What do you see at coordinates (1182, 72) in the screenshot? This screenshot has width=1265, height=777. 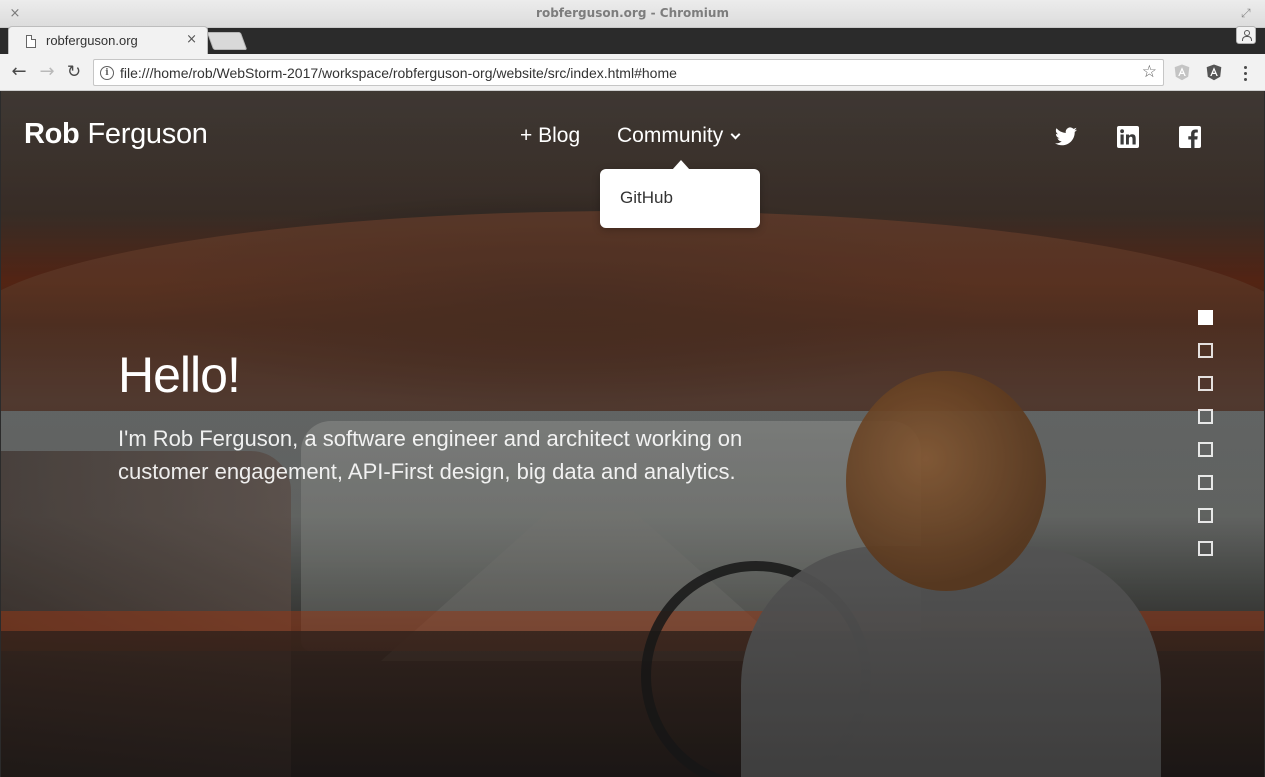 I see `angular-extension-gray-icon` at bounding box center [1182, 72].